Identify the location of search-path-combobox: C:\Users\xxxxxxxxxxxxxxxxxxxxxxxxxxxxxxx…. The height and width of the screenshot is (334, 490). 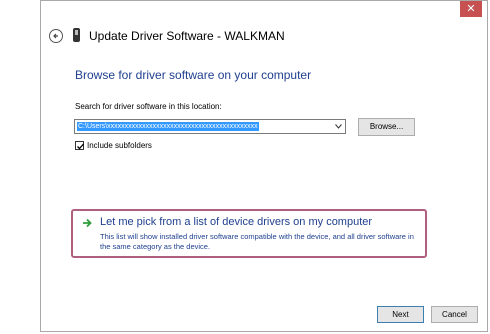
(210, 126).